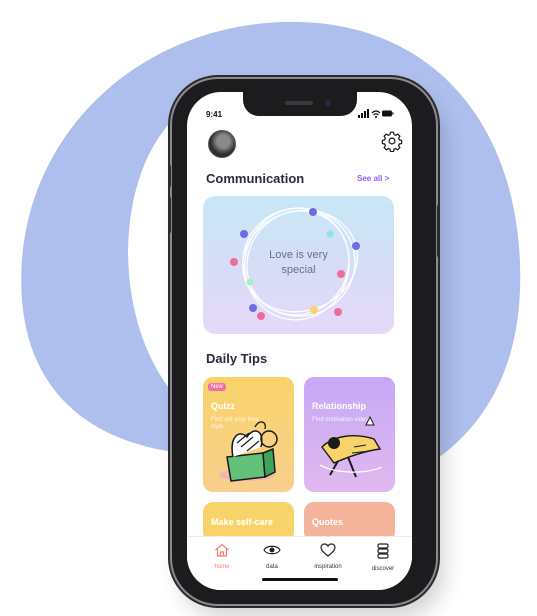  What do you see at coordinates (351, 446) in the screenshot?
I see `relationship-illustration` at bounding box center [351, 446].